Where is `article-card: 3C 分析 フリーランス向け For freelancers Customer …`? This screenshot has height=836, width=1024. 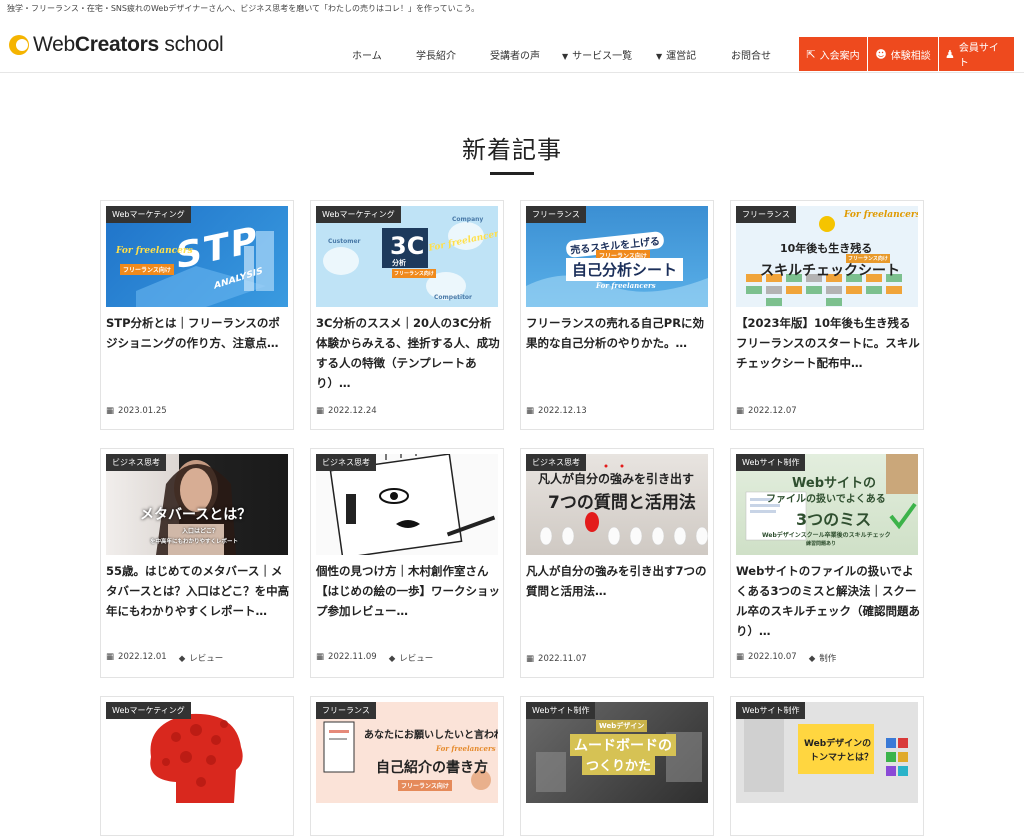 article-card: 3C 分析 フリーランス向け For freelancers Customer … is located at coordinates (407, 315).